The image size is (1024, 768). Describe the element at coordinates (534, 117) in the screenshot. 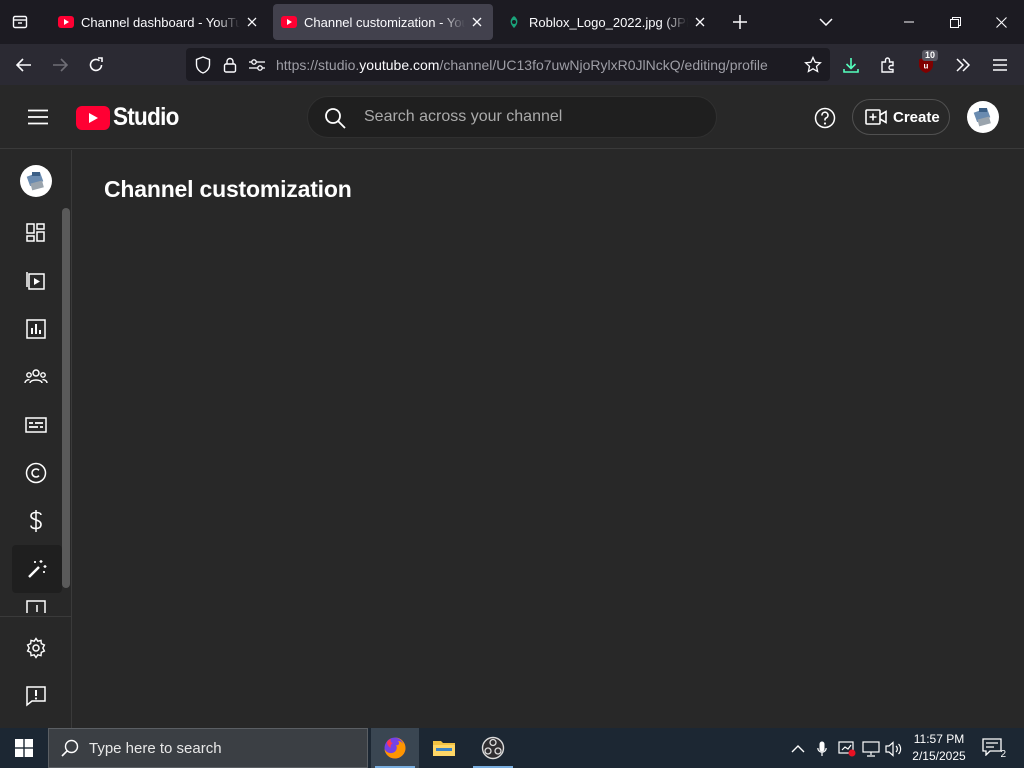

I see `search-input` at that location.